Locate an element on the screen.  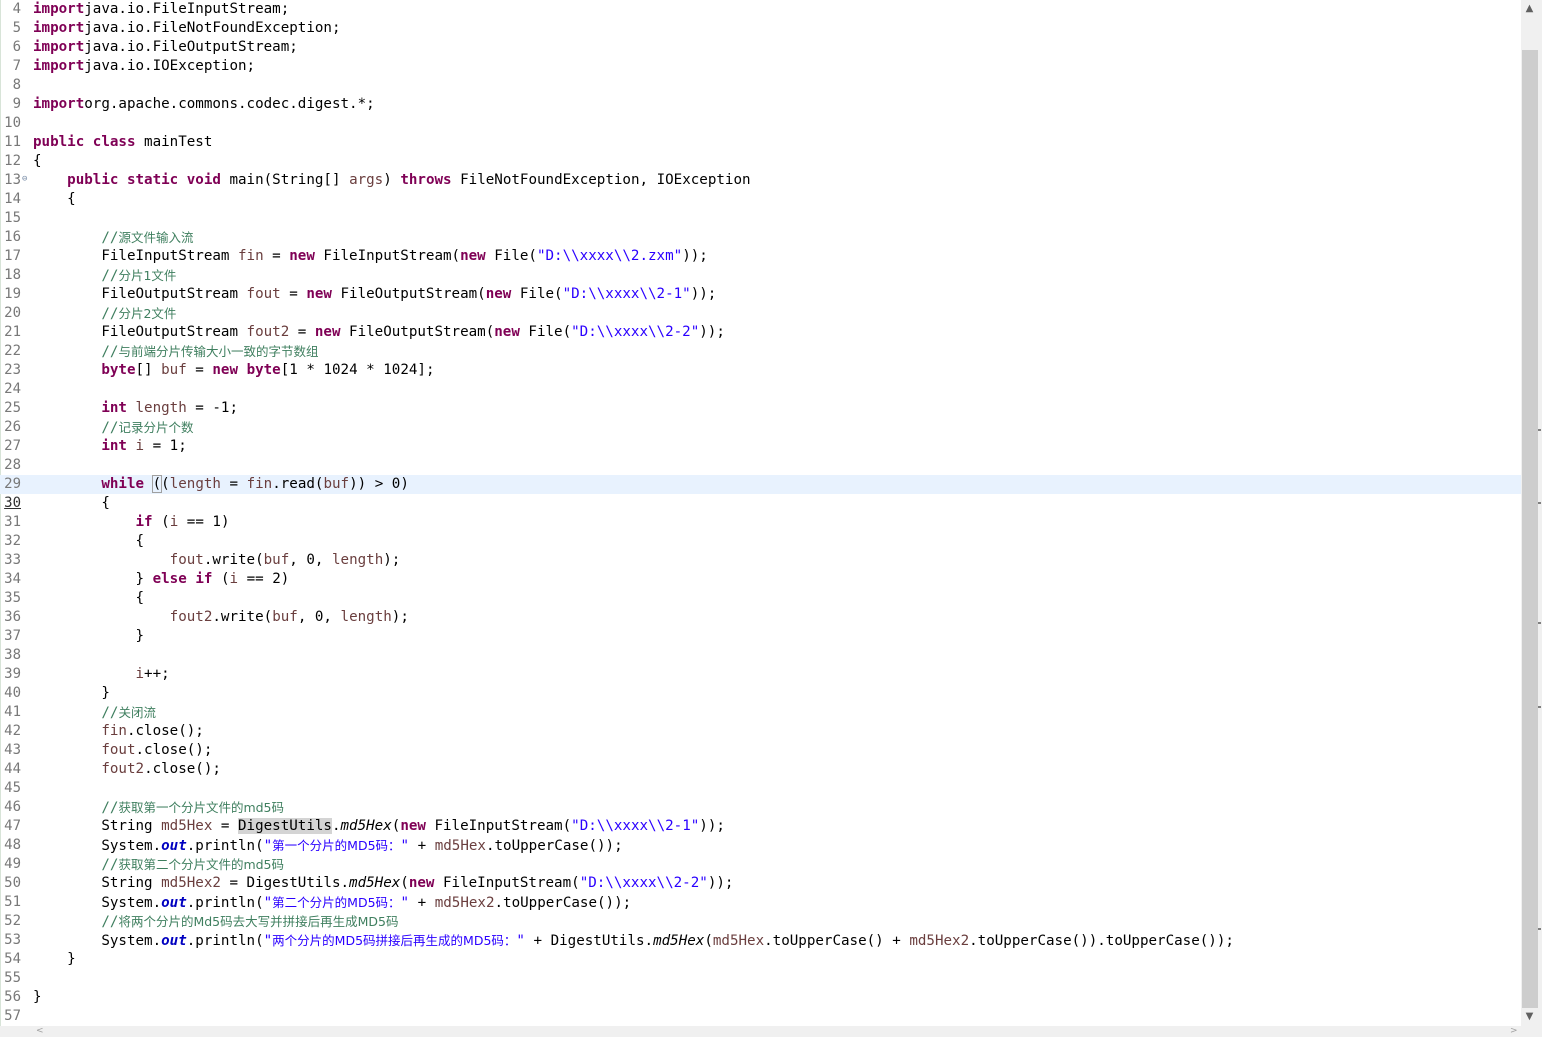
code-text: i++; is located at coordinates (101, 674).